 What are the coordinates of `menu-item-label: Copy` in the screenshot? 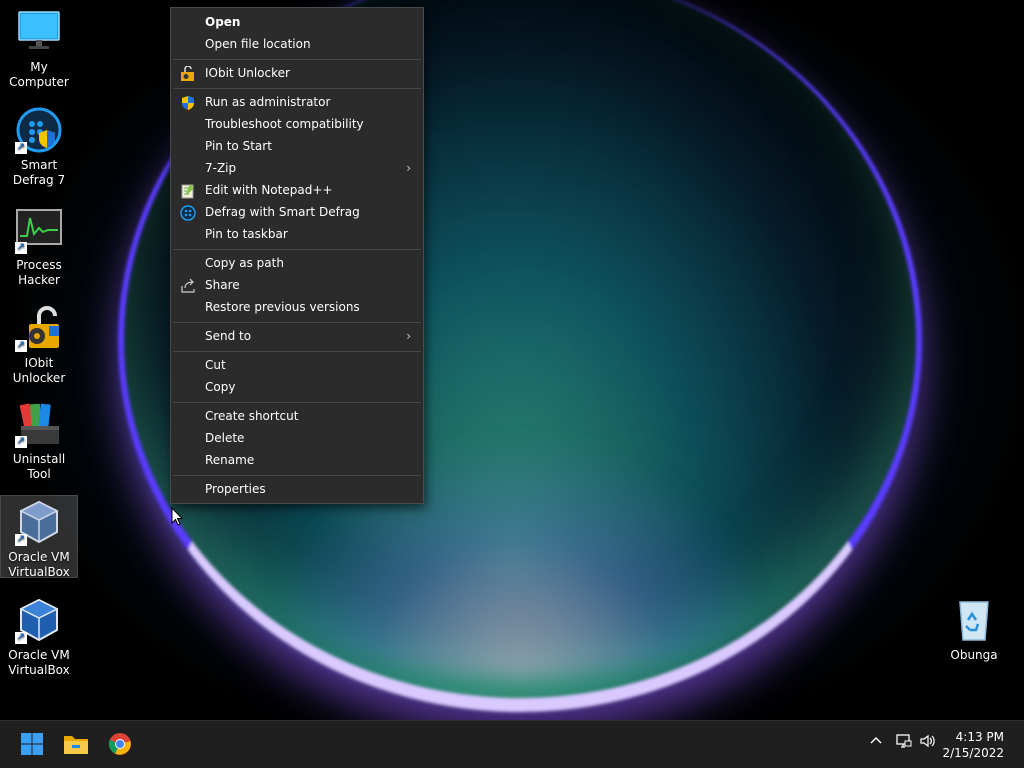 It's located at (220, 387).